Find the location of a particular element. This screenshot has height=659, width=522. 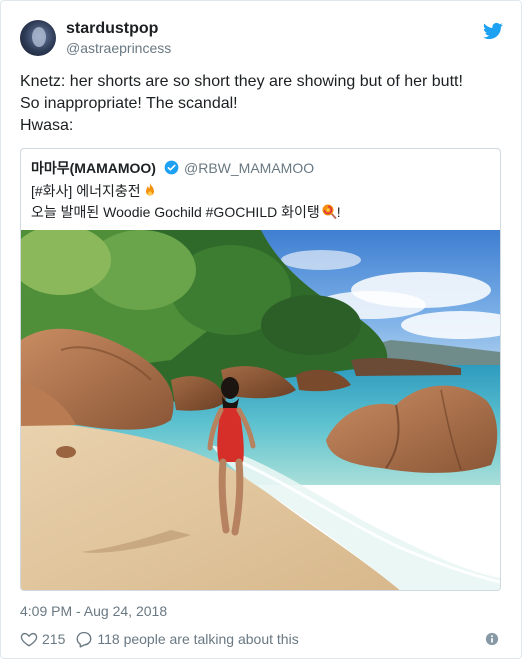

talking-about-text: 118 people are talking about this is located at coordinates (198, 639).